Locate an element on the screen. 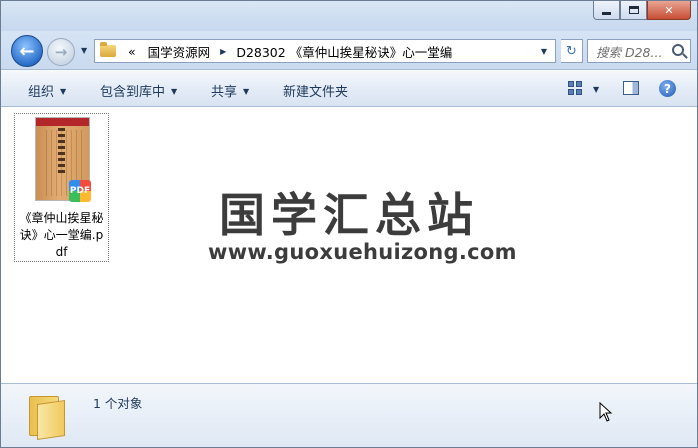 This screenshot has width=698, height=448. refresh-icon: ↻ is located at coordinates (571, 51).